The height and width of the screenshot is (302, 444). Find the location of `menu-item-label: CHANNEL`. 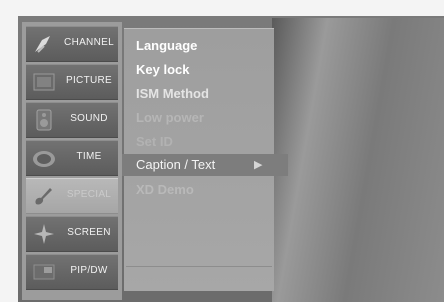

menu-item-label: CHANNEL is located at coordinates (89, 42).